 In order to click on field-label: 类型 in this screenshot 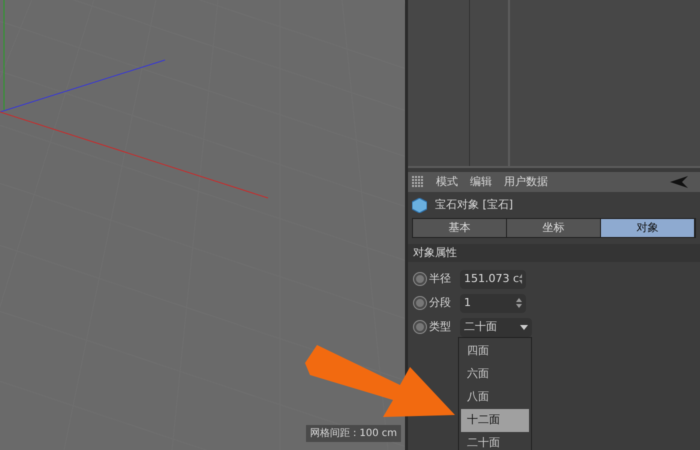, I will do `click(440, 326)`.